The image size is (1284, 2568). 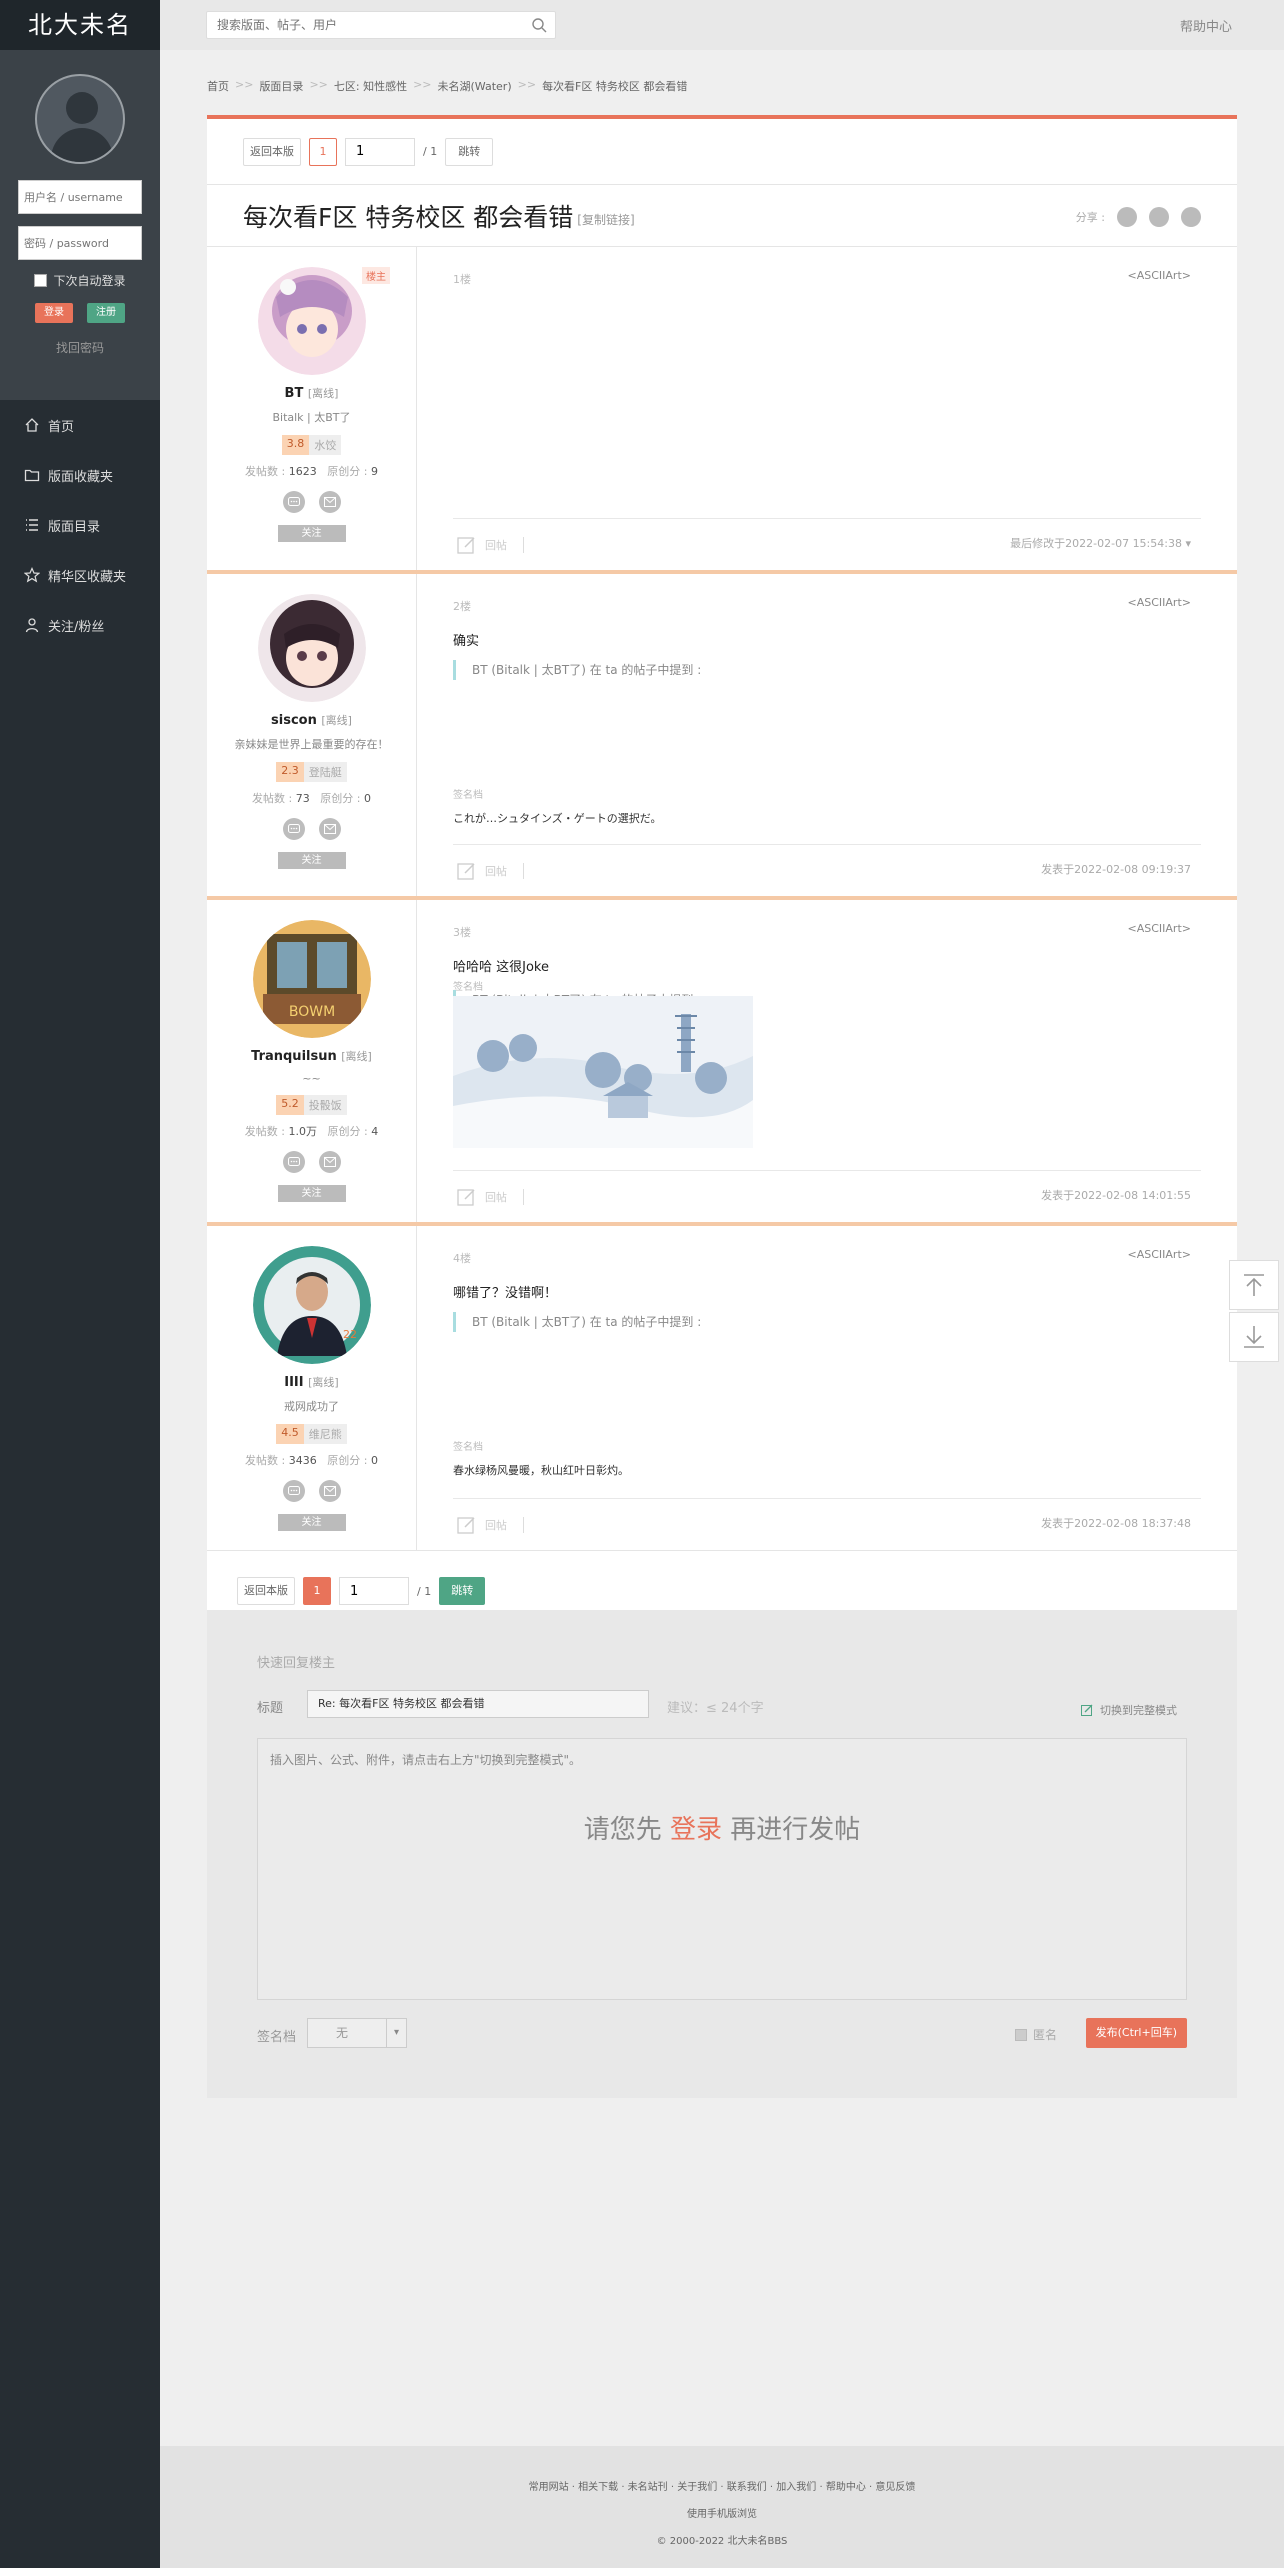 What do you see at coordinates (294, 1056) in the screenshot?
I see `username: Tranquilsun` at bounding box center [294, 1056].